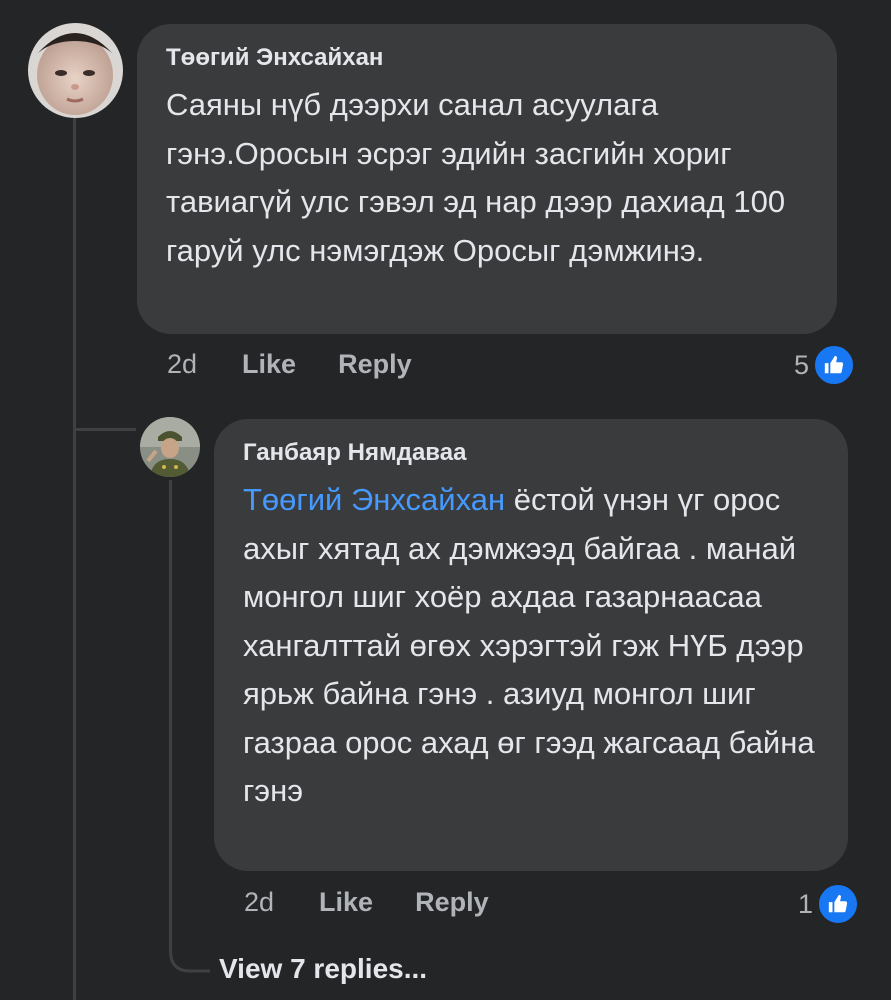 The width and height of the screenshot is (891, 1000). What do you see at coordinates (535, 453) in the screenshot?
I see `reply-author: Ганбаяр Нямдаваа` at bounding box center [535, 453].